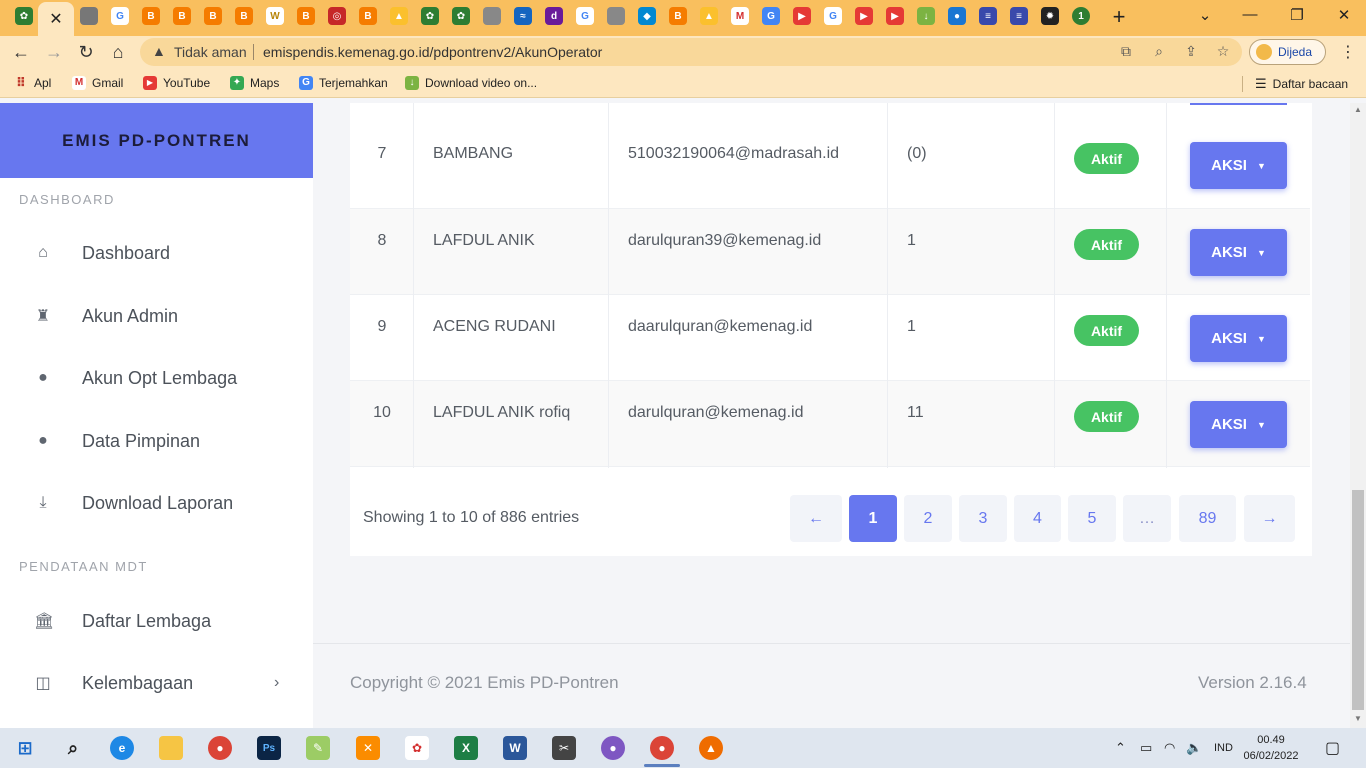 This screenshot has height=768, width=1366. I want to click on notification-icon: ▢, so click(1332, 748).